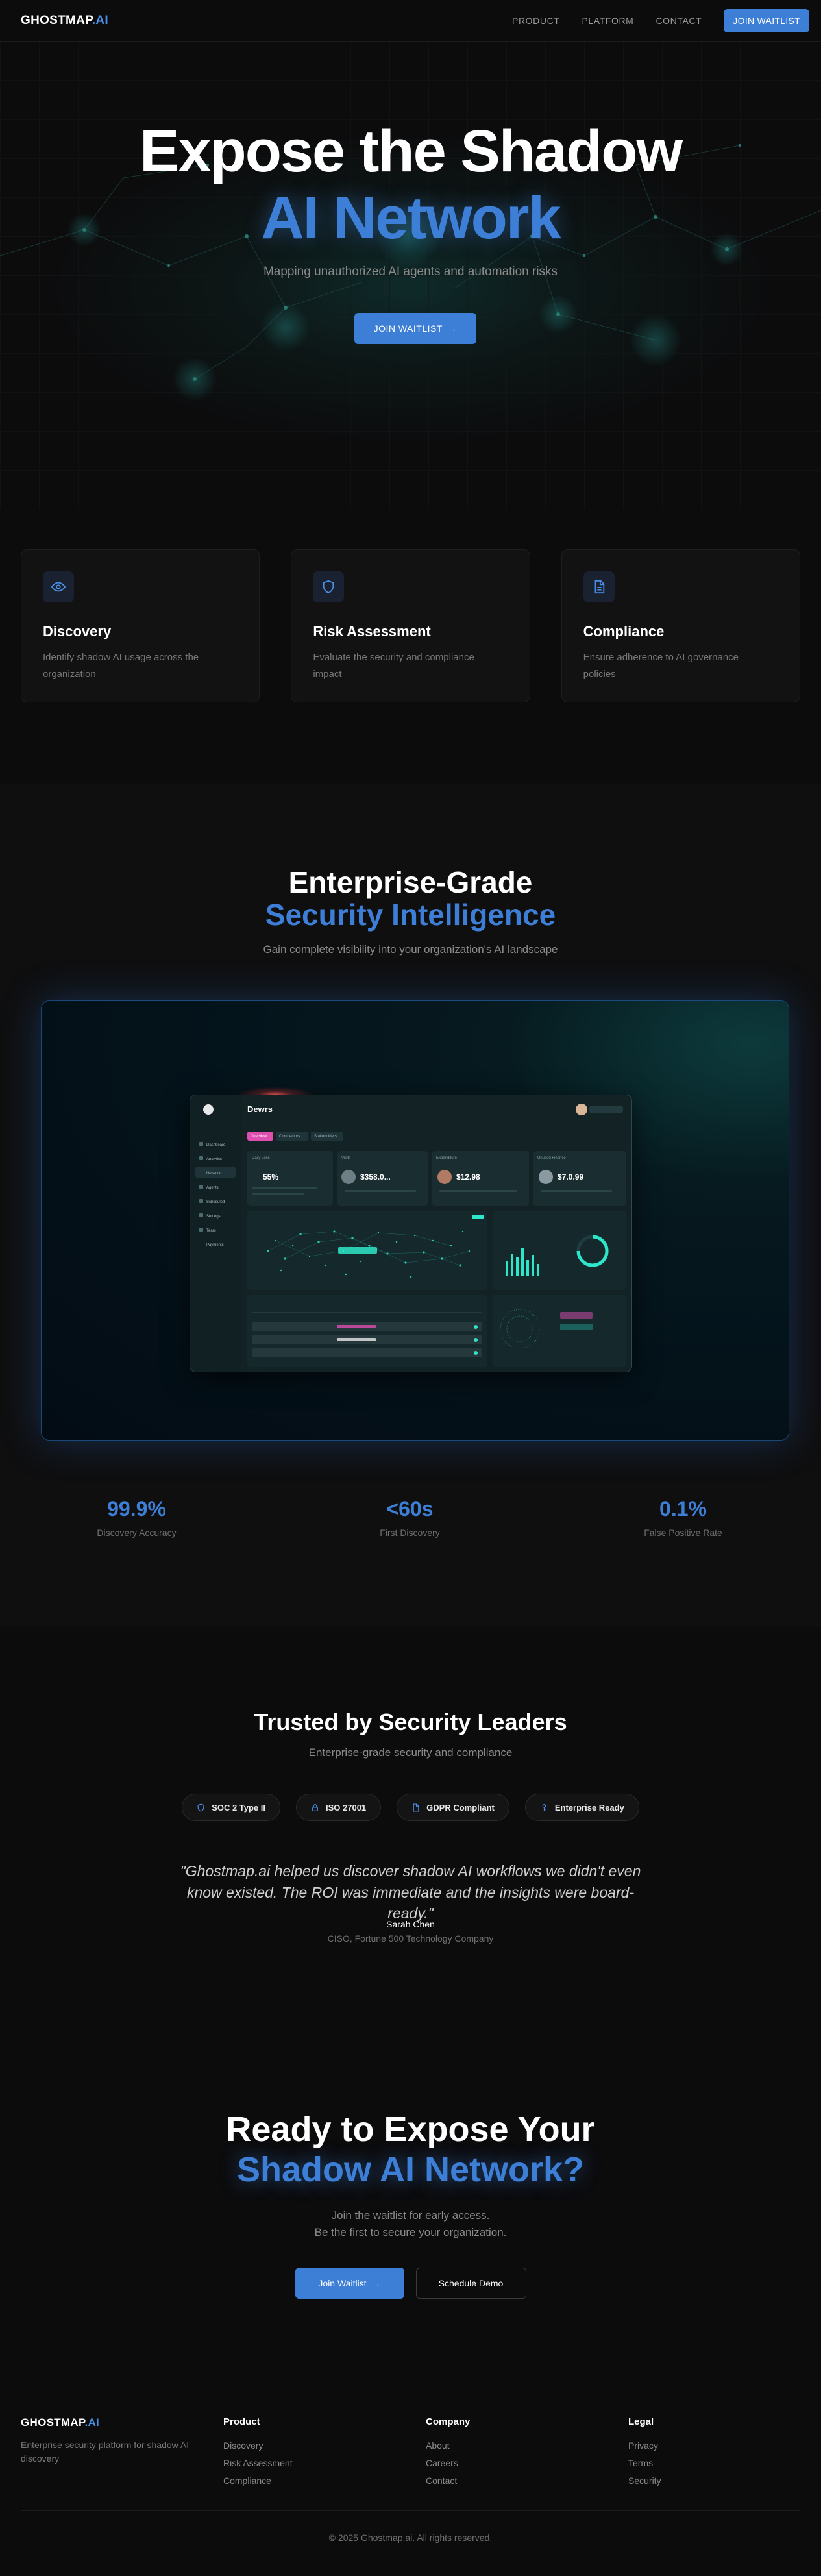  I want to click on nav-link-contact: CONTACT, so click(679, 21).